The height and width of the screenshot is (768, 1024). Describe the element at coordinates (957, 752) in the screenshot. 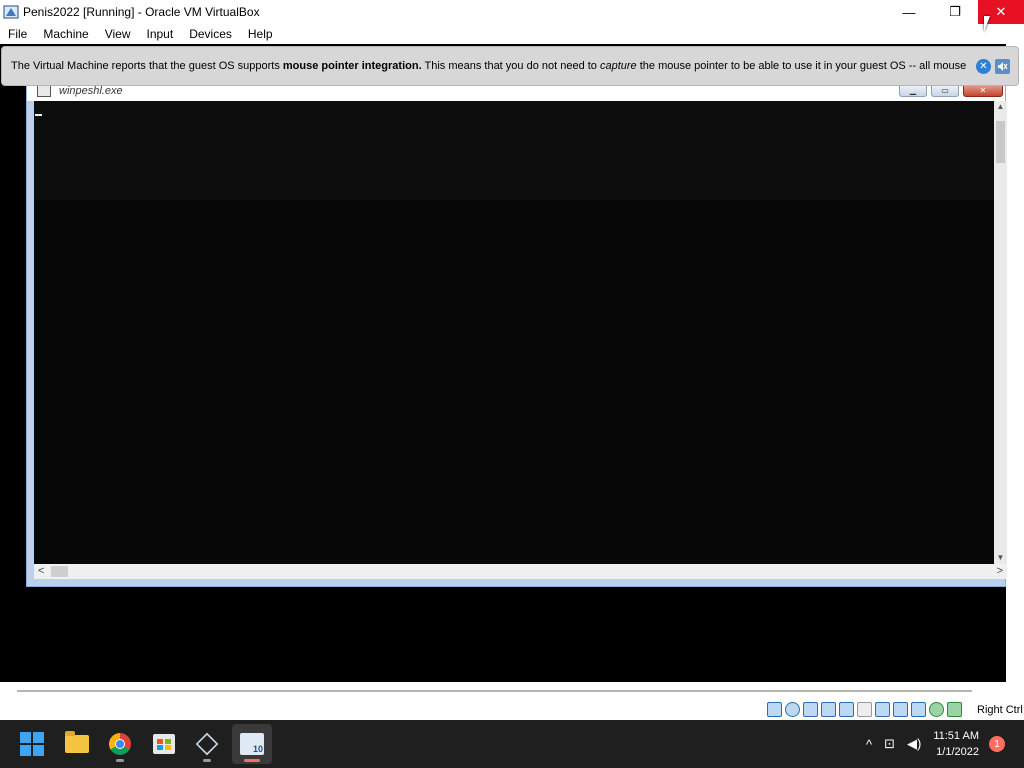

I see `clock-date: 1/1/2022` at that location.